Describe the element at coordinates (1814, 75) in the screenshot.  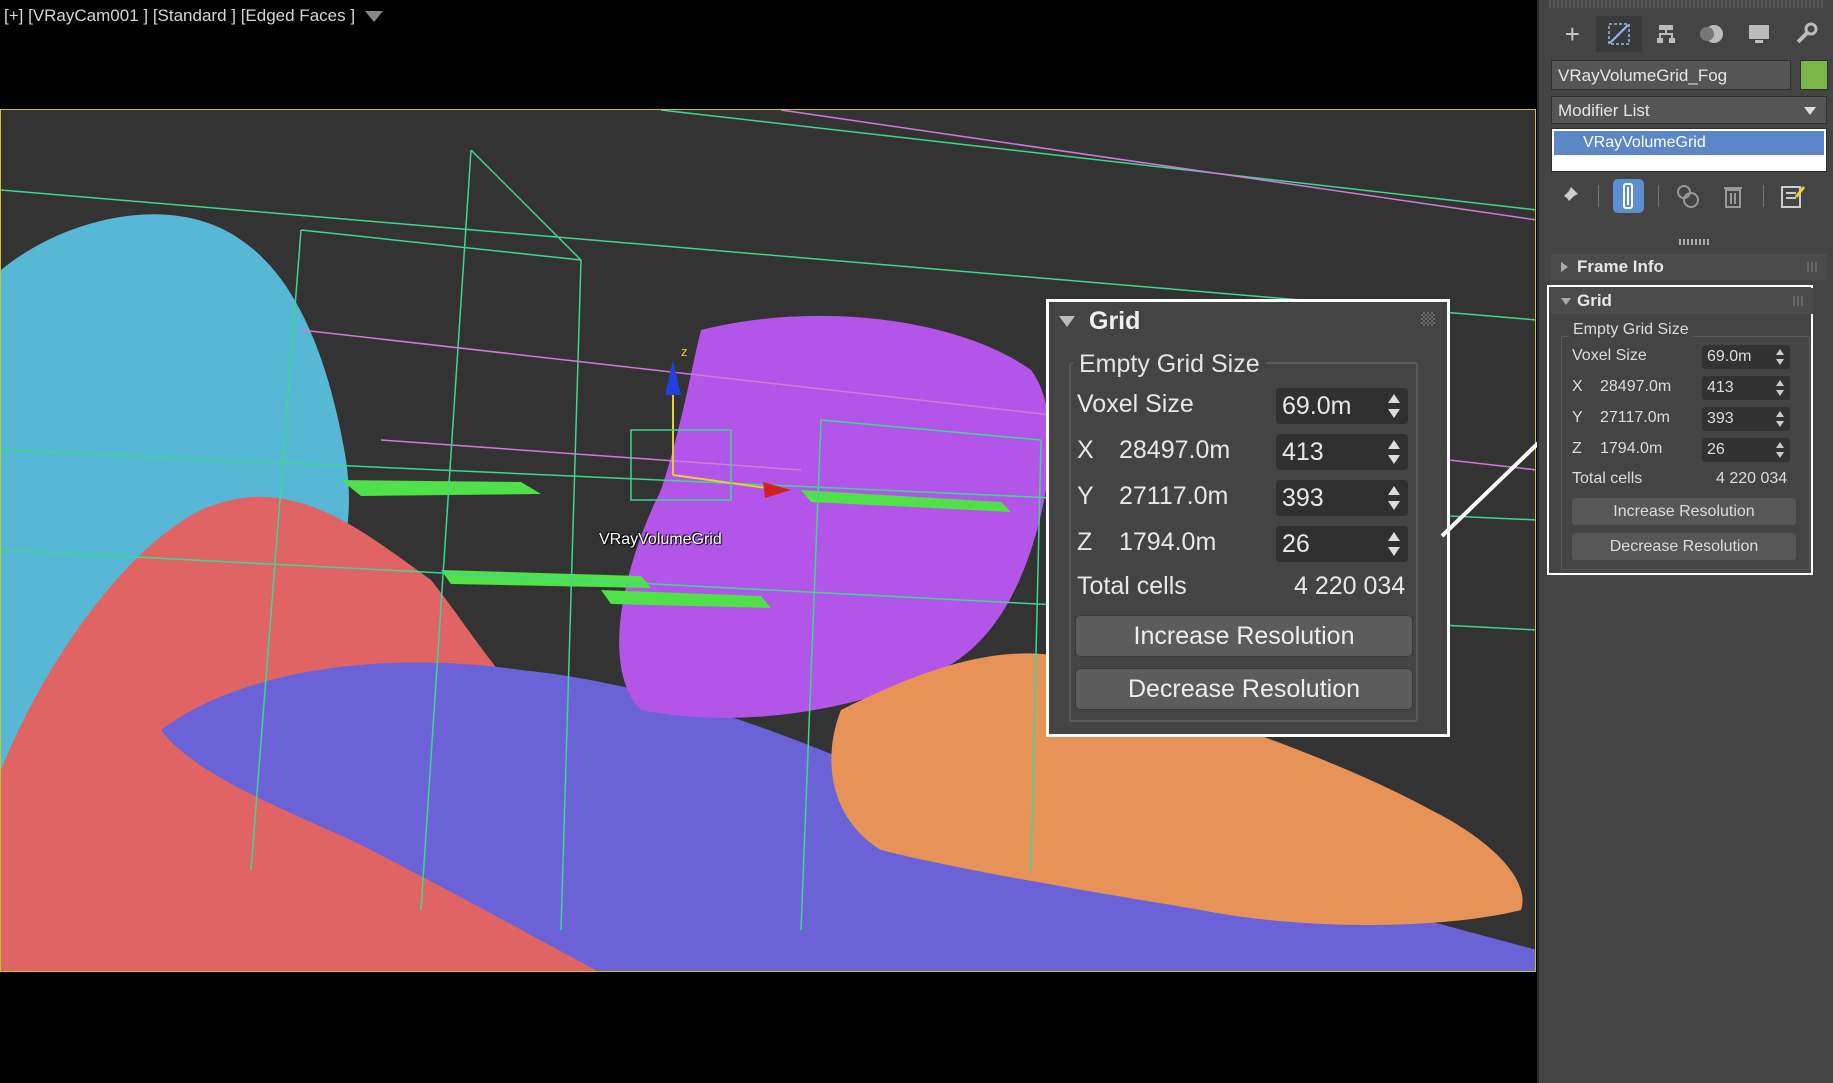
I see `object-color-swatch` at that location.